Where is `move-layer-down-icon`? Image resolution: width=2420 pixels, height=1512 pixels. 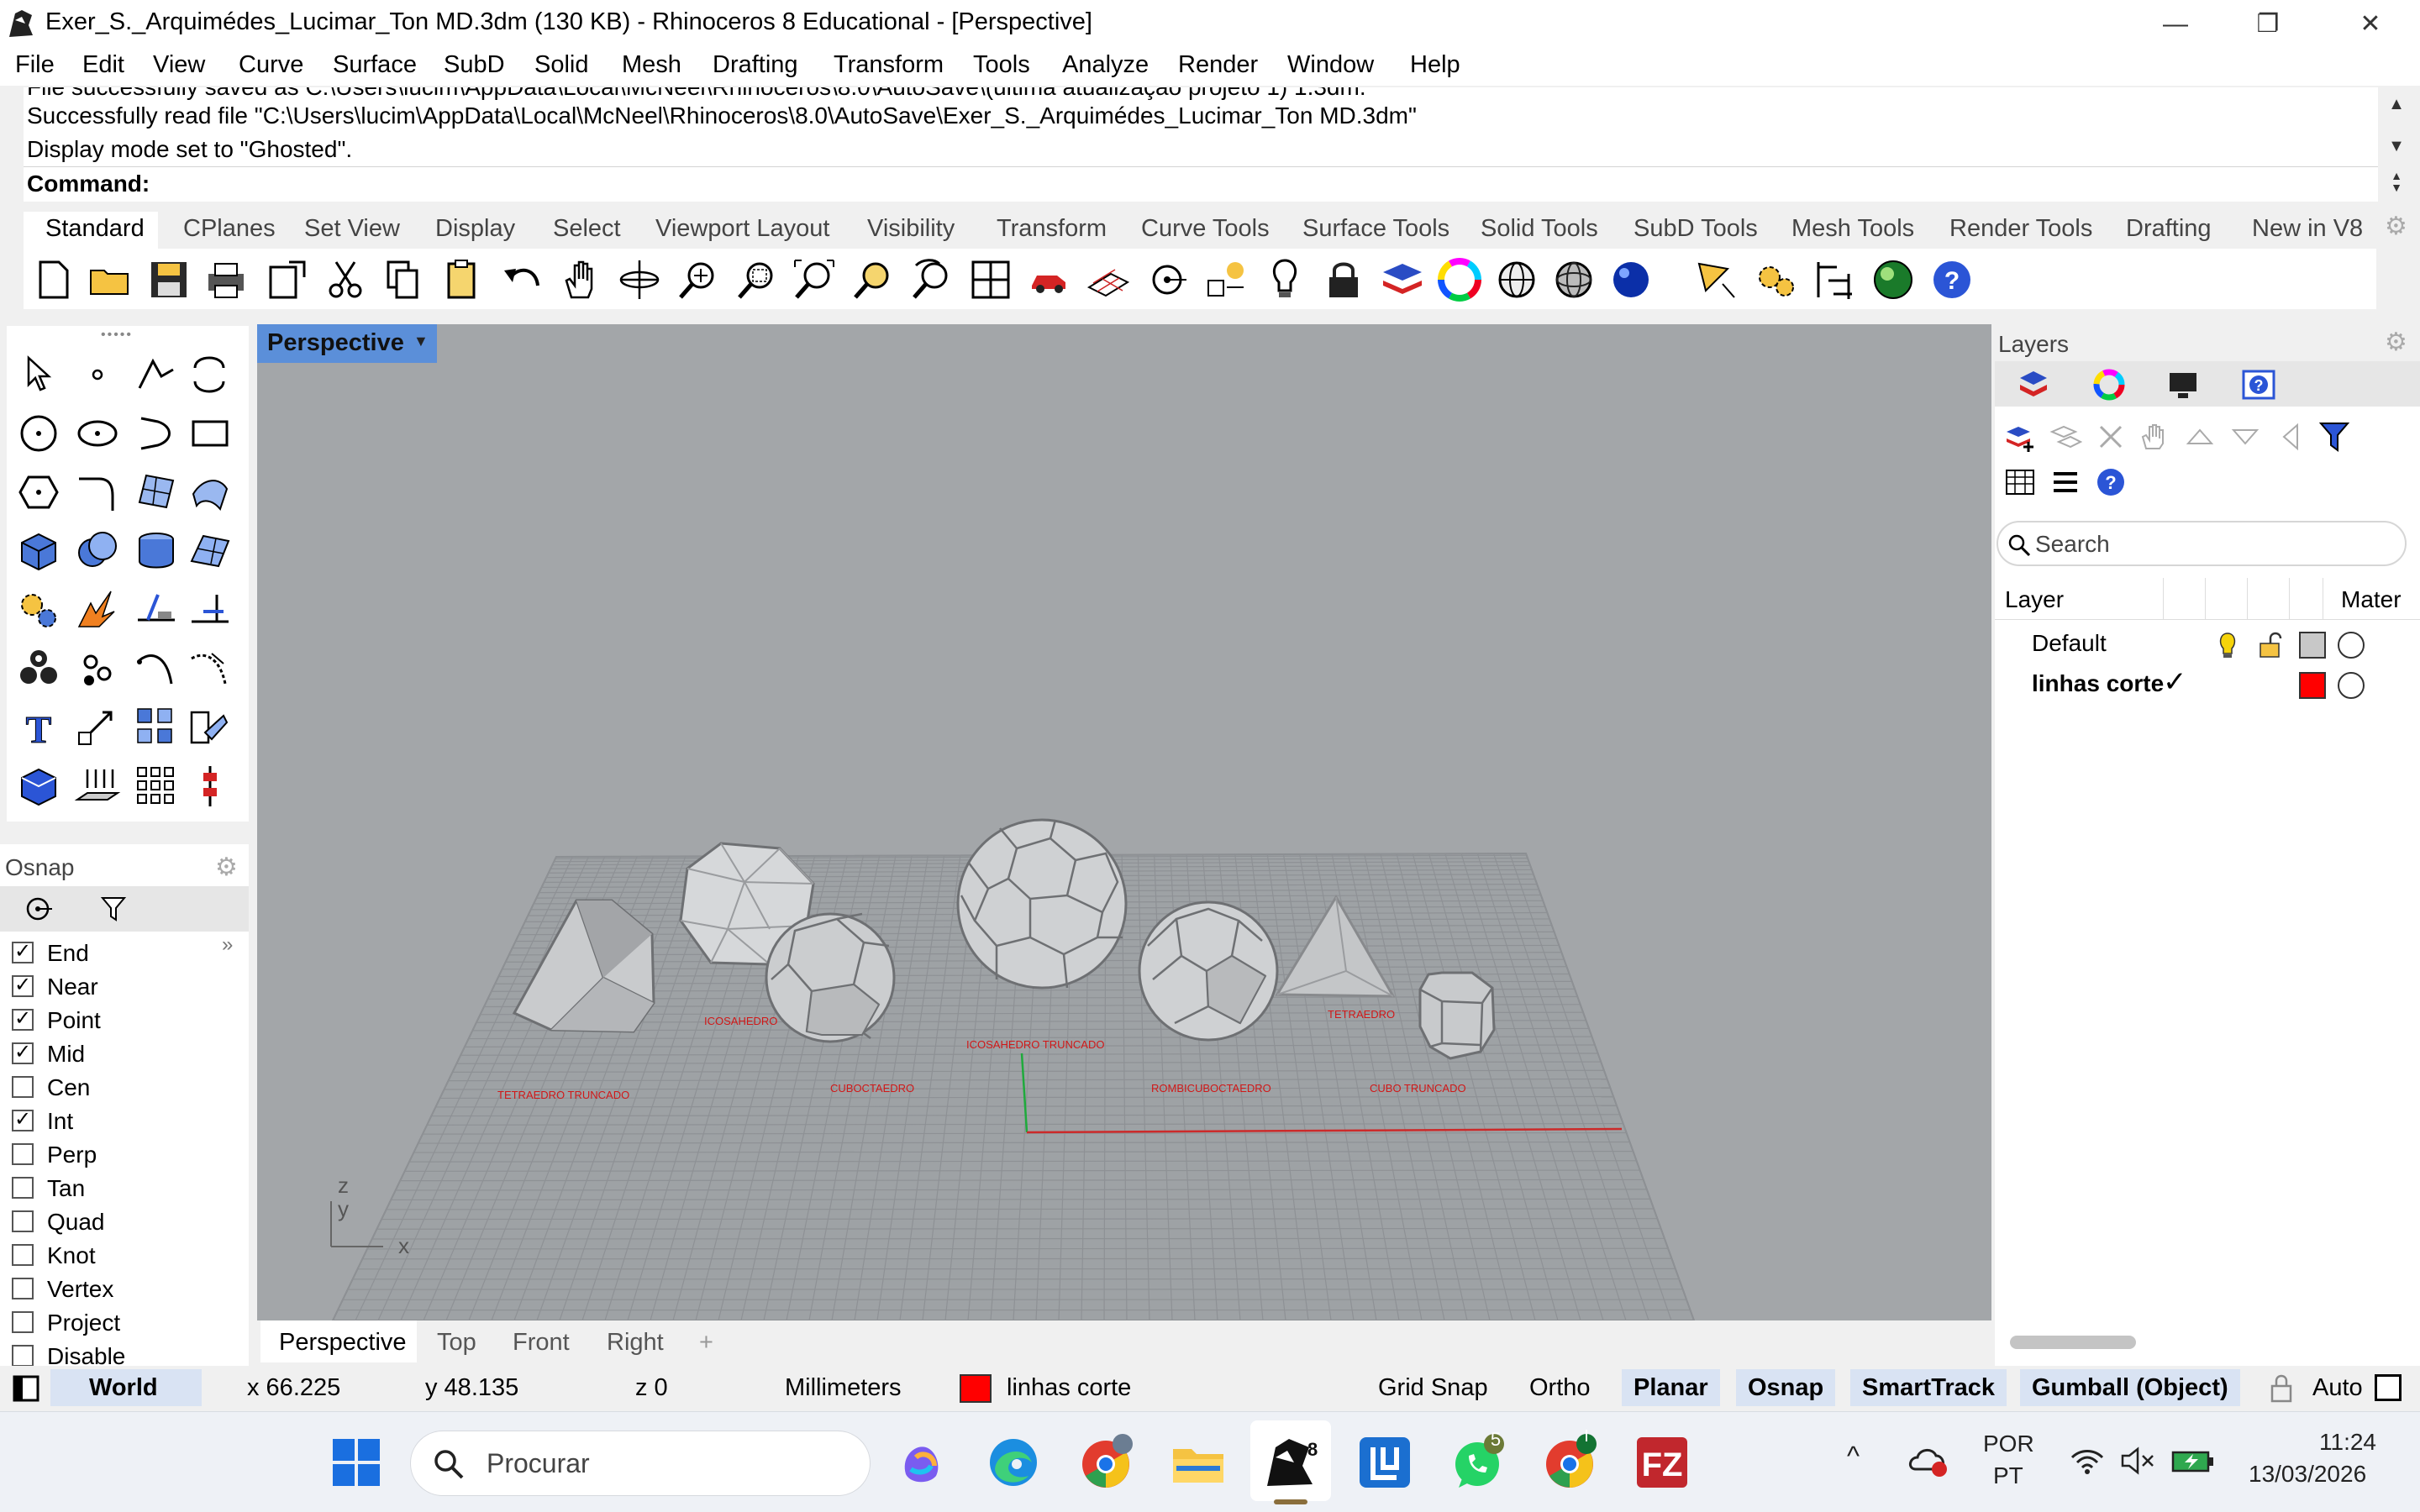
move-layer-down-icon is located at coordinates (2245, 437).